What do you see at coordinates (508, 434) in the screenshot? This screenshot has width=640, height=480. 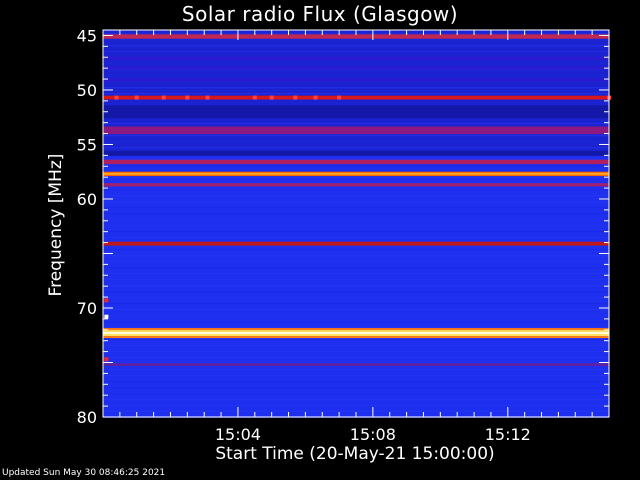 I see `x-tick-label: 15:12` at bounding box center [508, 434].